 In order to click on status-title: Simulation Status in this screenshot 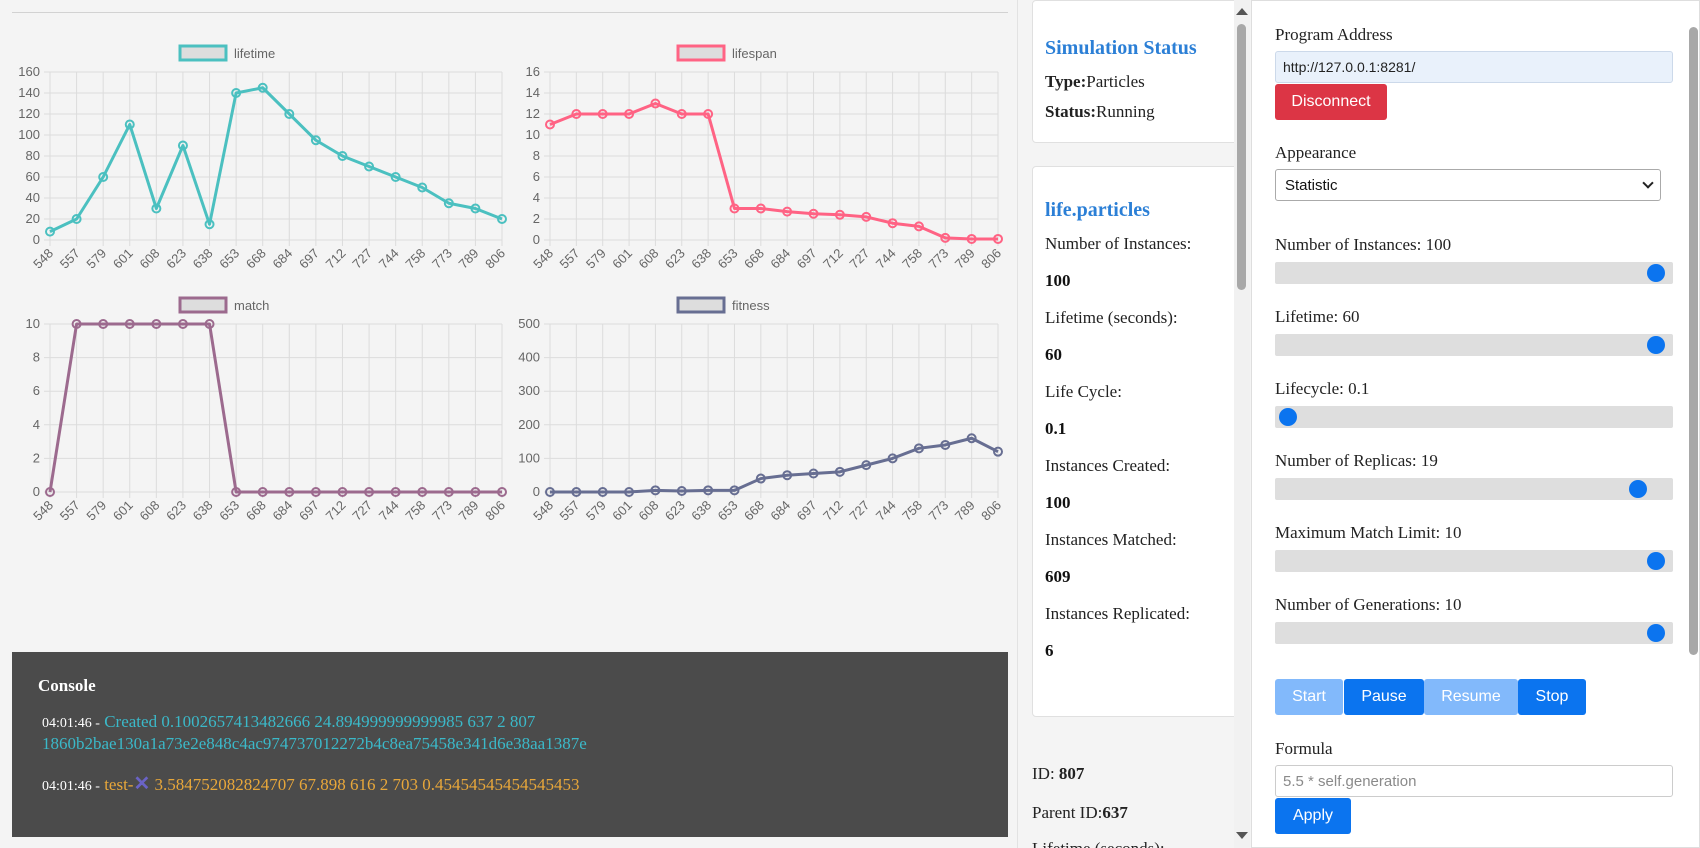, I will do `click(1121, 48)`.